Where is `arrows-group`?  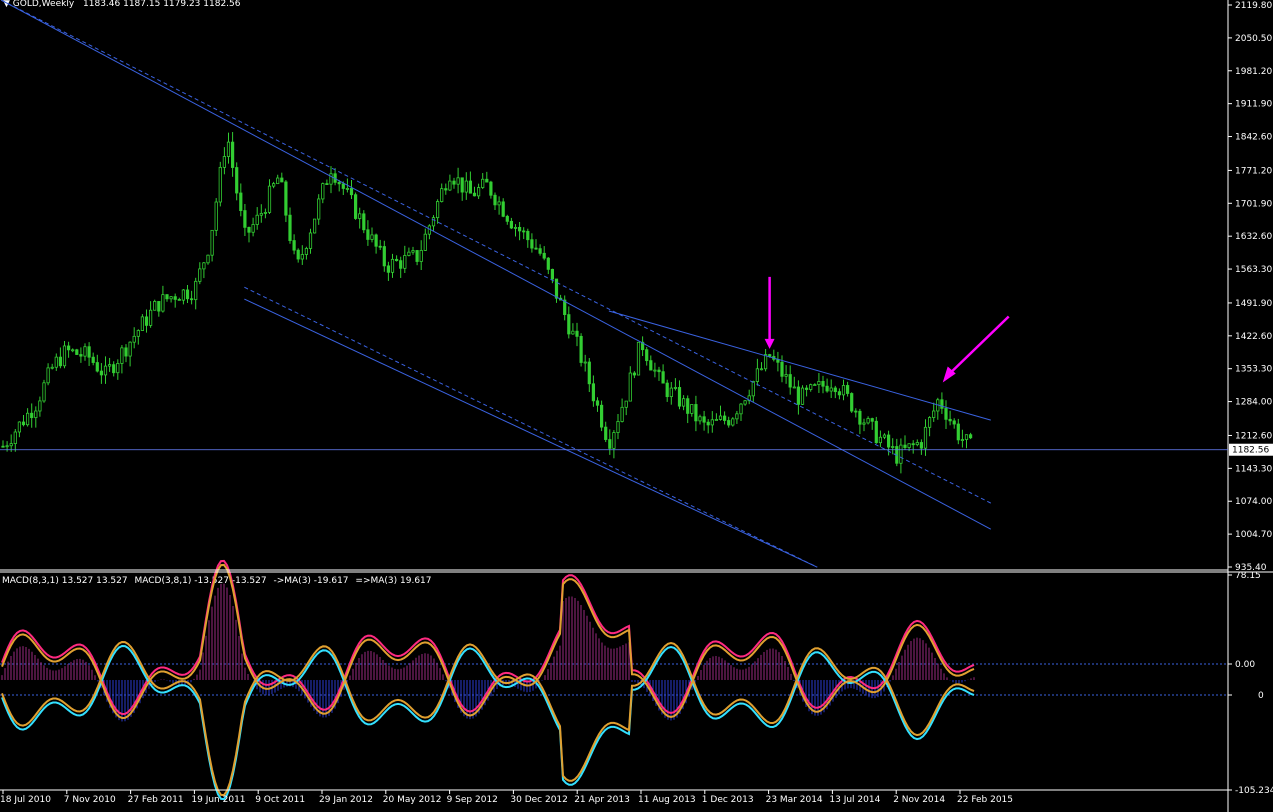 arrows-group is located at coordinates (887, 329).